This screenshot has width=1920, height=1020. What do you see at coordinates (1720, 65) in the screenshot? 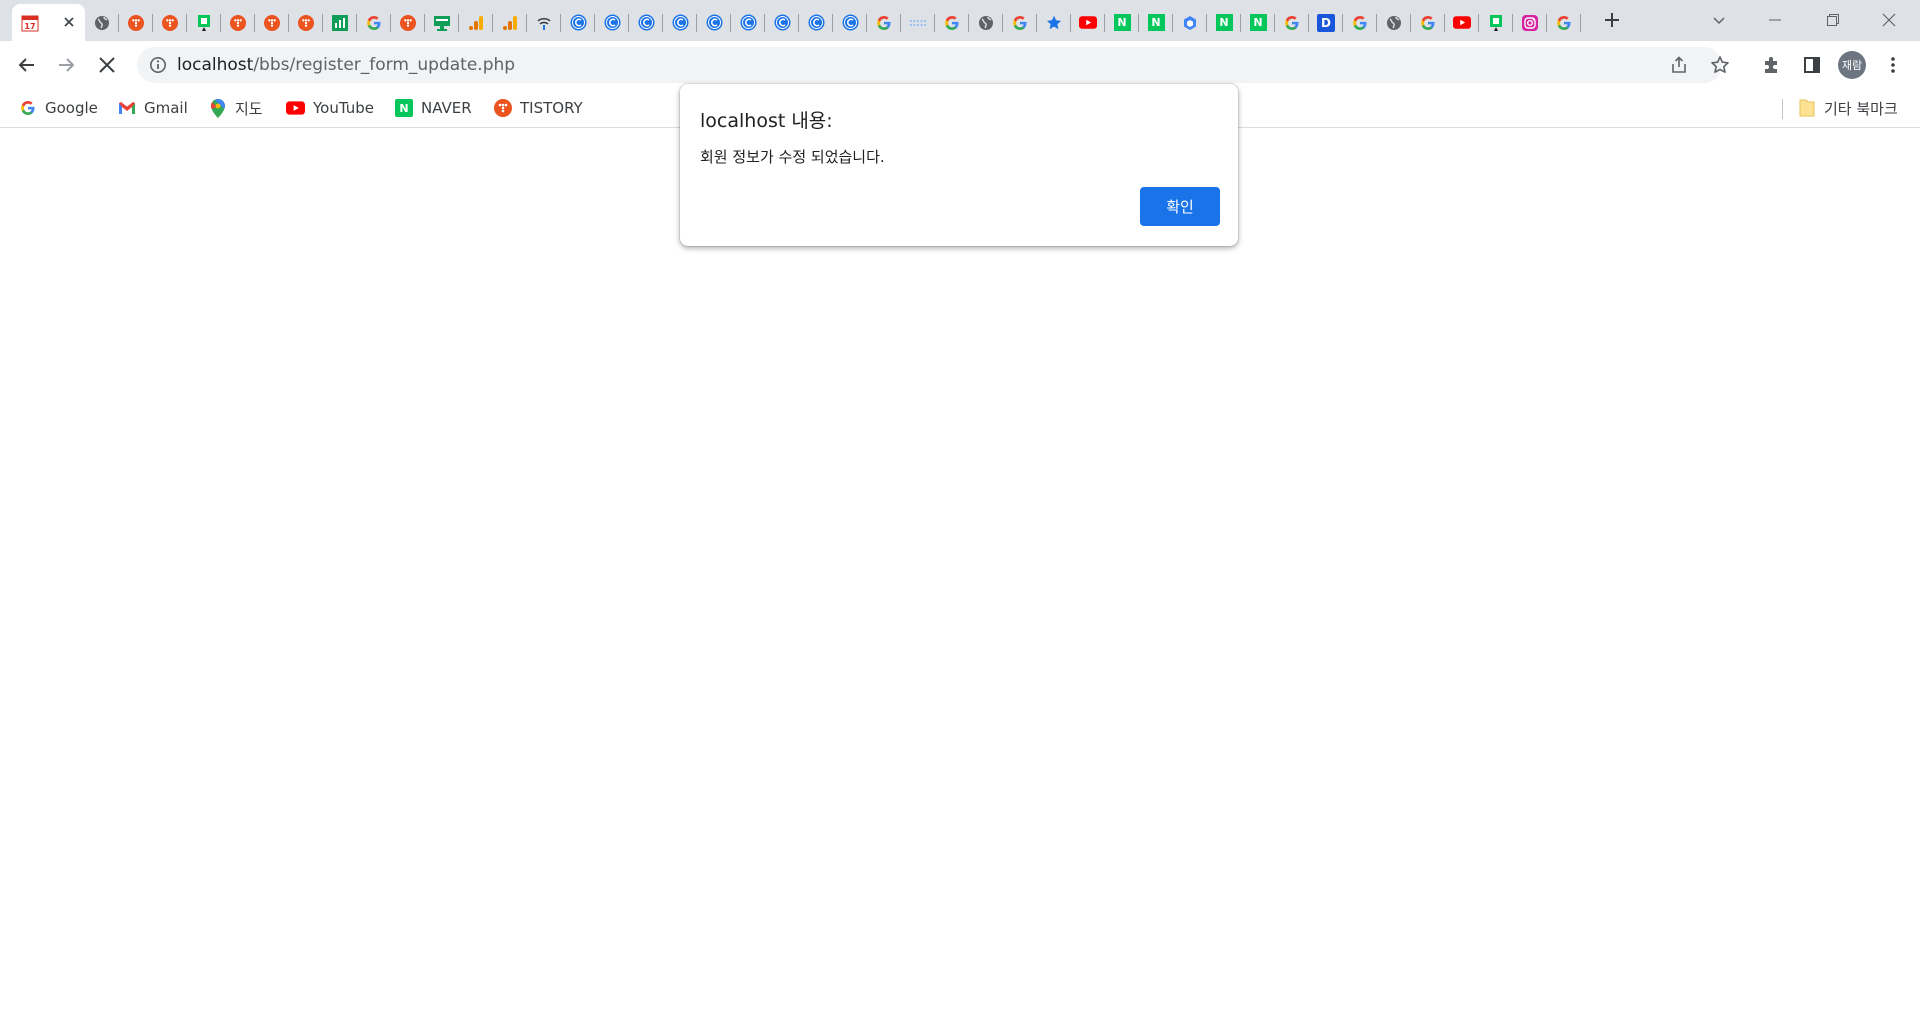
I see `bookmark-star-icon` at bounding box center [1720, 65].